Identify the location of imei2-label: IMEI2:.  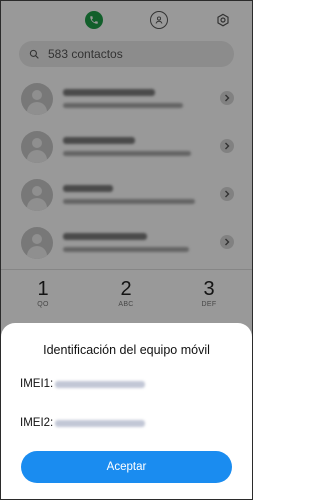
(37, 423).